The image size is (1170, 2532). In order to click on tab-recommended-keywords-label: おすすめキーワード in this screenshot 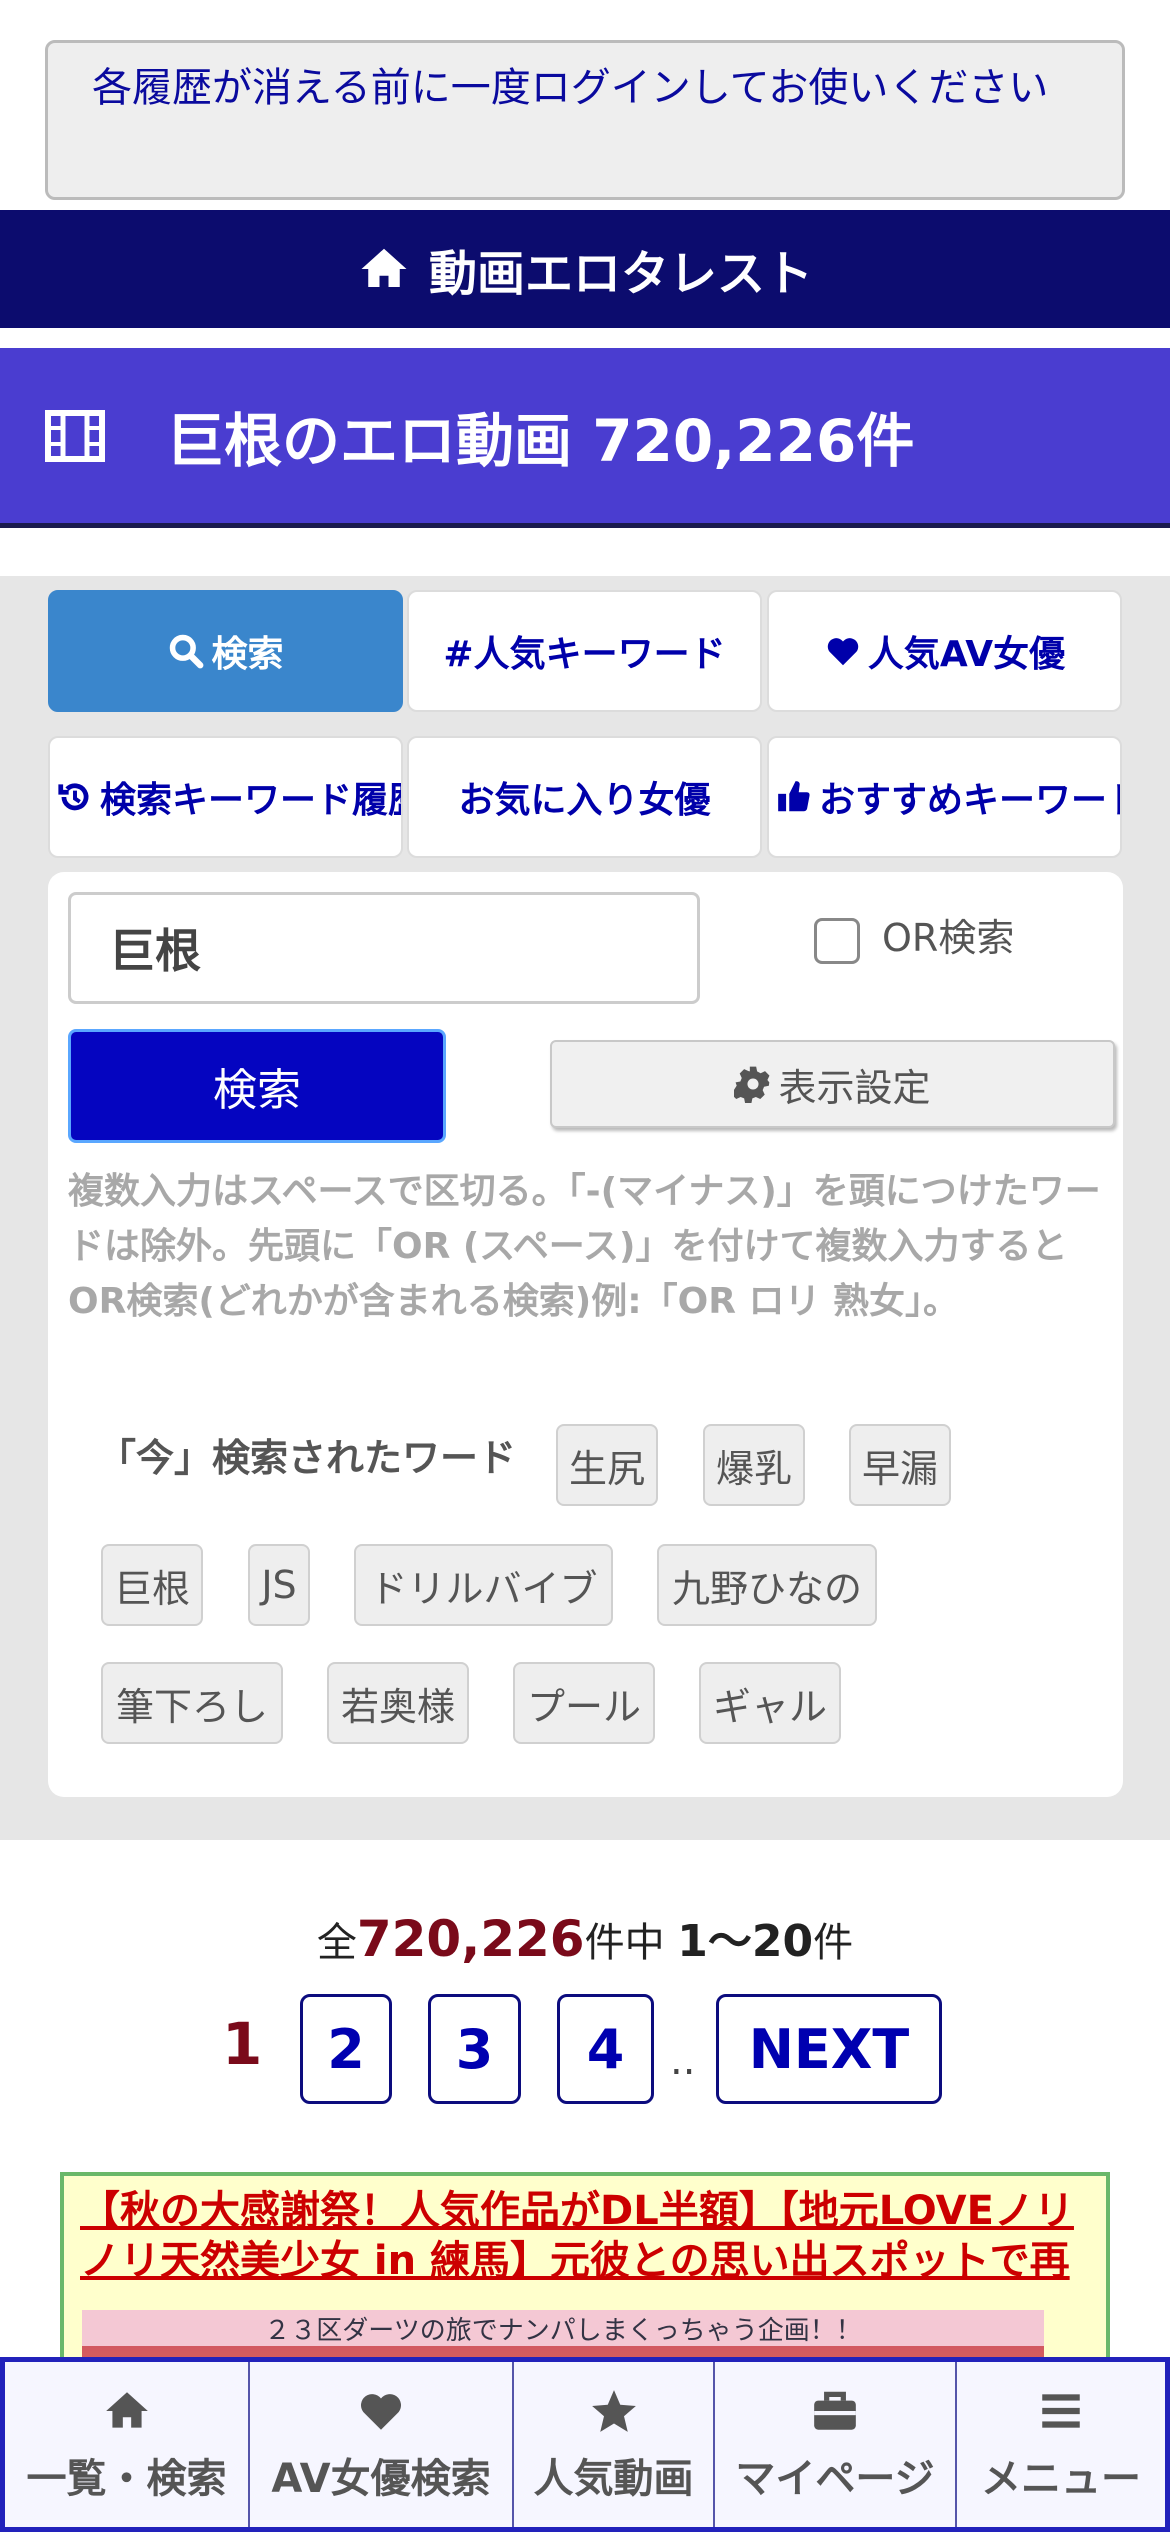, I will do `click(970, 800)`.